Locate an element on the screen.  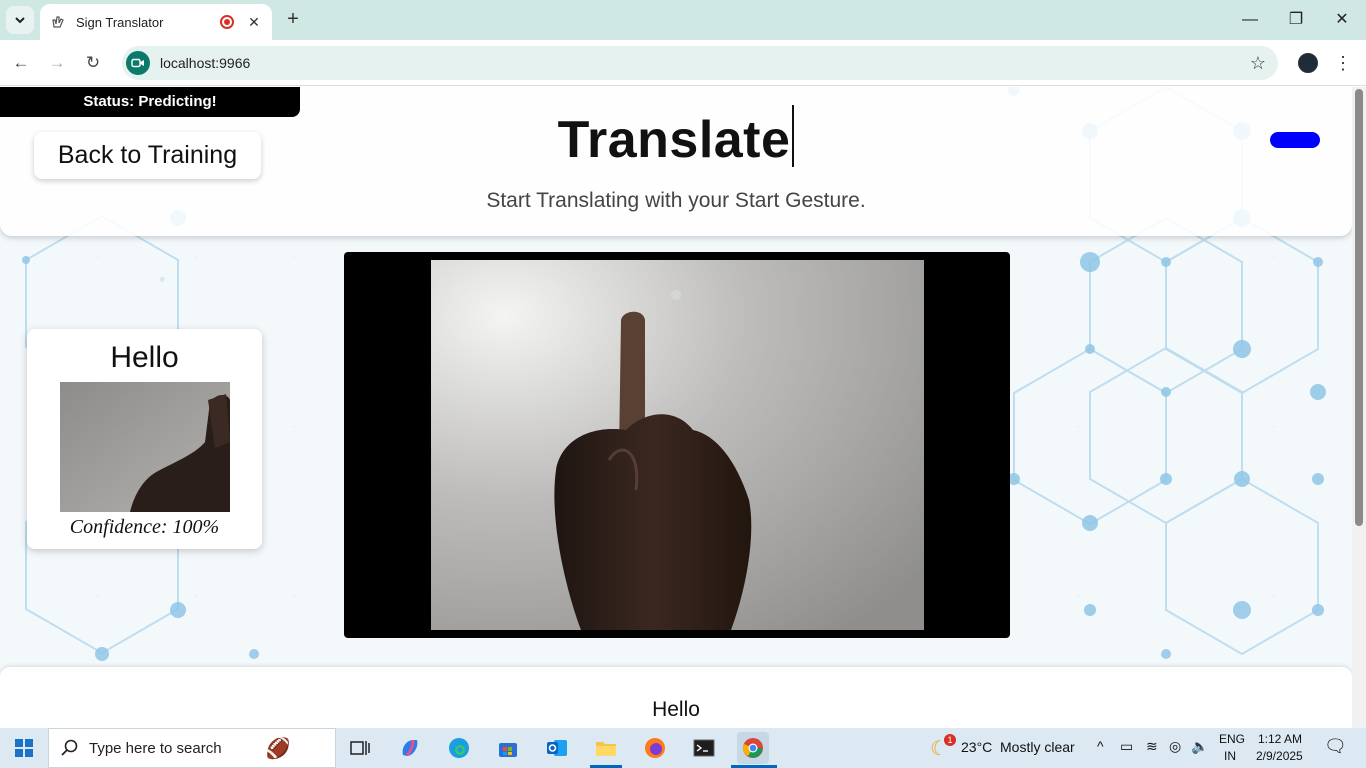
status-badge: Status: Predicting! is located at coordinates (150, 102).